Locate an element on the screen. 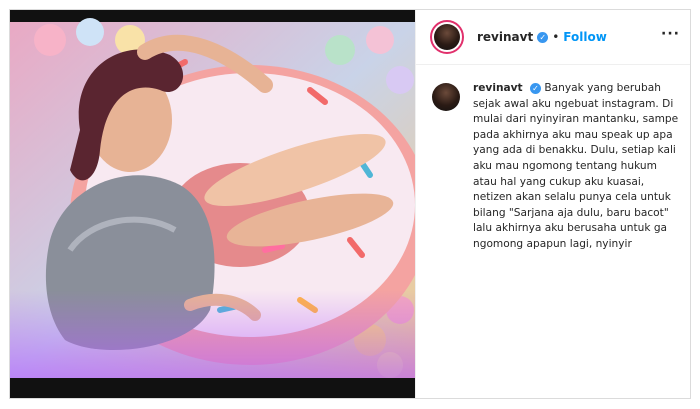 The image size is (700, 409). caption-line: pada akhirnya aku mau speak up apa is located at coordinates (573, 134).